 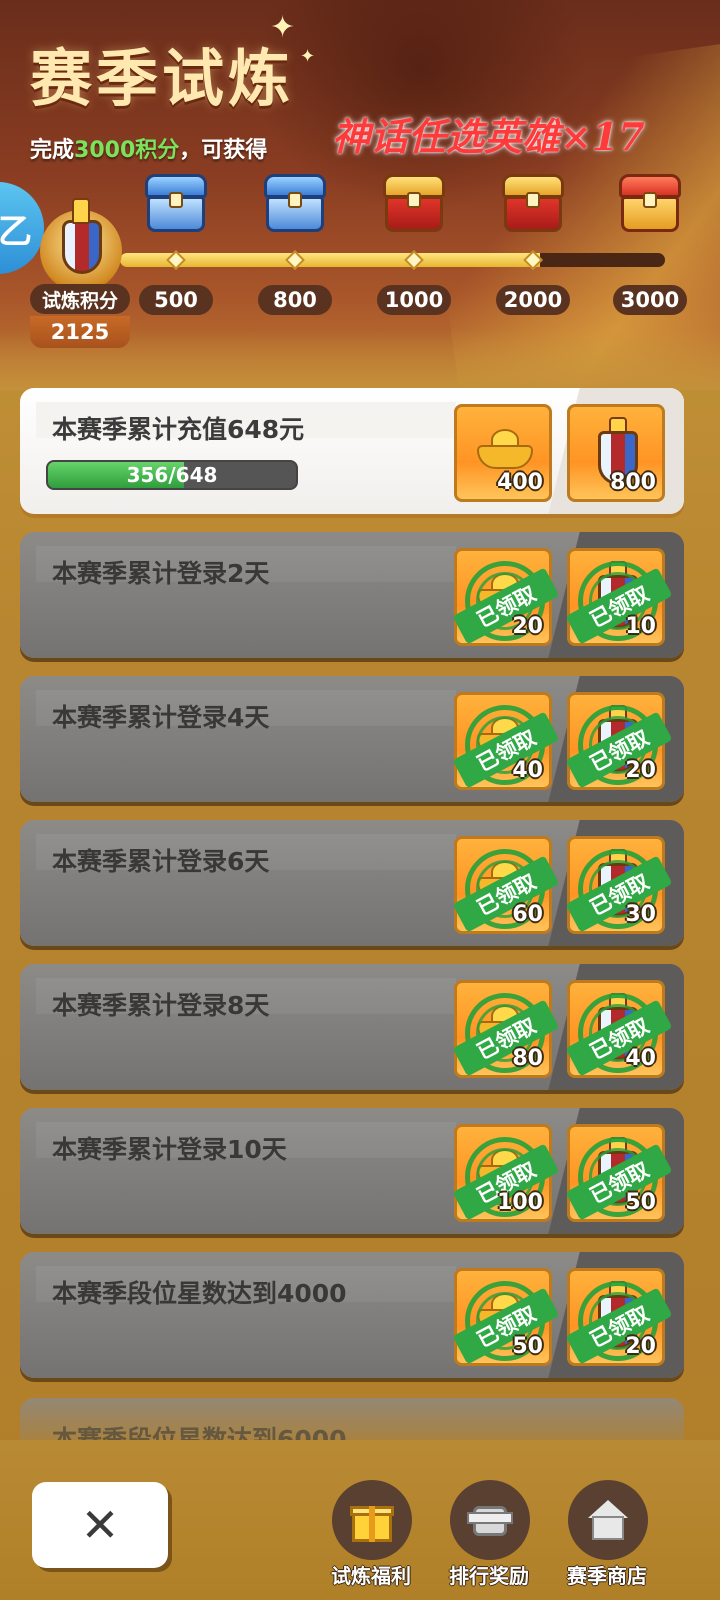 I want to click on reward-quantity: 60, so click(x=527, y=914).